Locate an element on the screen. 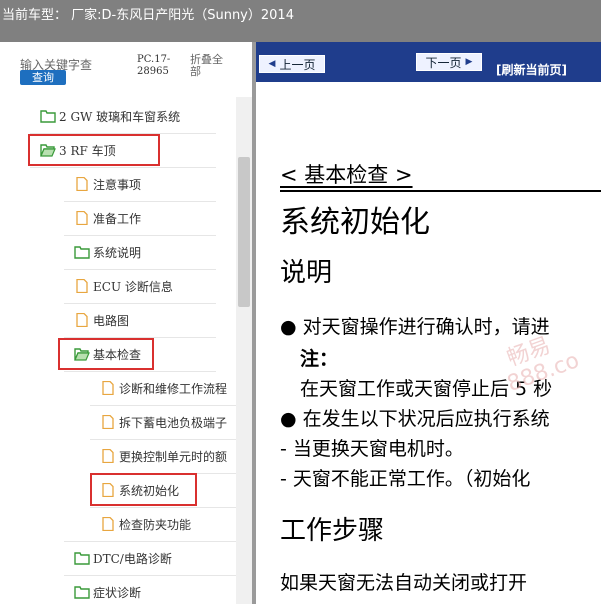 Image resolution: width=601 pixels, height=604 pixels. tree-item-system-description: 系统说明 is located at coordinates (107, 252).